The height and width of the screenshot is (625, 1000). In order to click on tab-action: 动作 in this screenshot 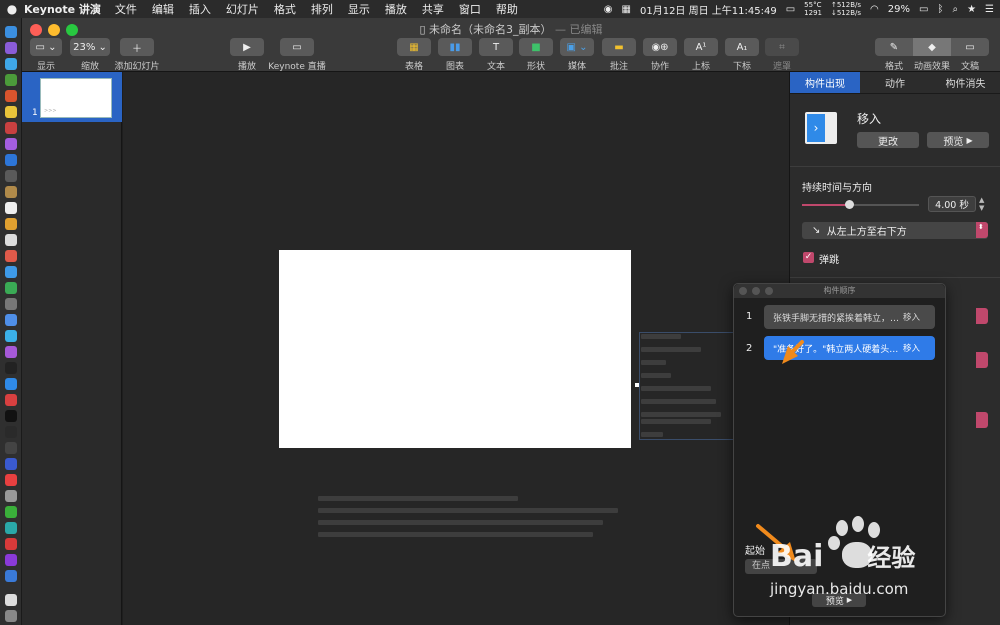, I will do `click(895, 83)`.